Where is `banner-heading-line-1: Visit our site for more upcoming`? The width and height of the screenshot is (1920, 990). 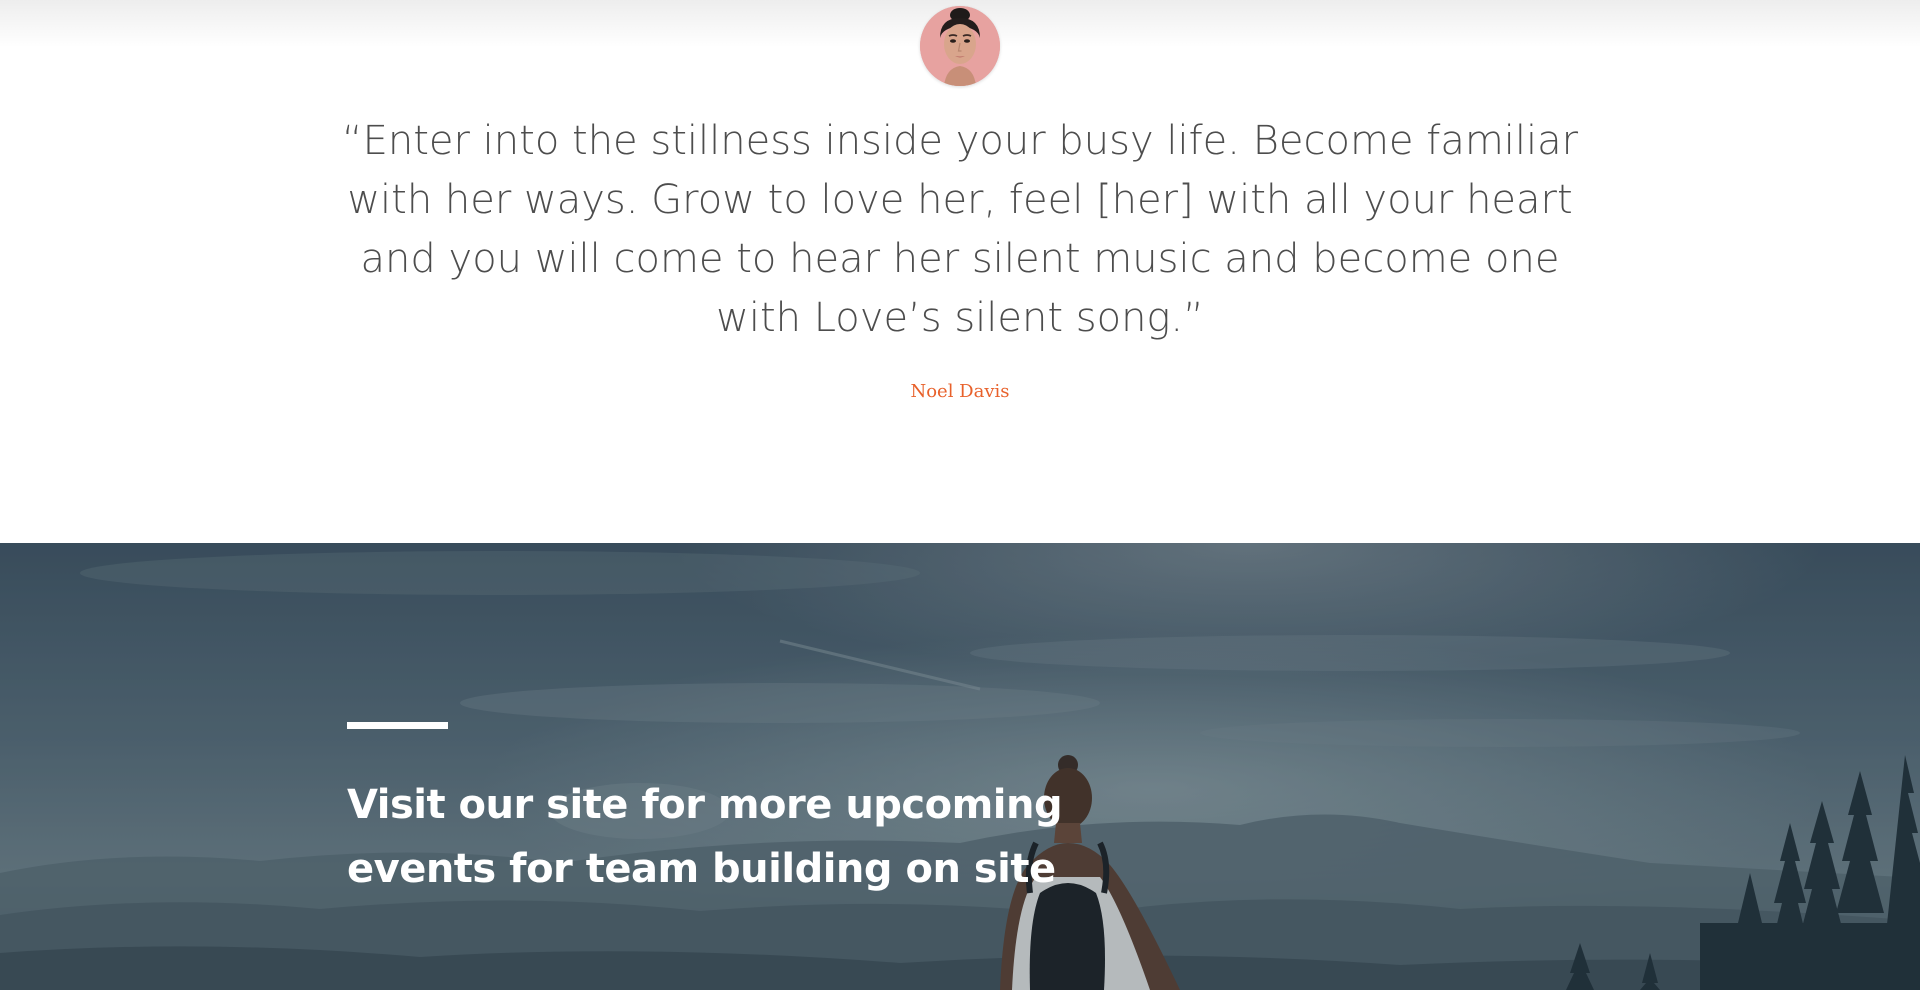 banner-heading-line-1: Visit our site for more upcoming is located at coordinates (705, 805).